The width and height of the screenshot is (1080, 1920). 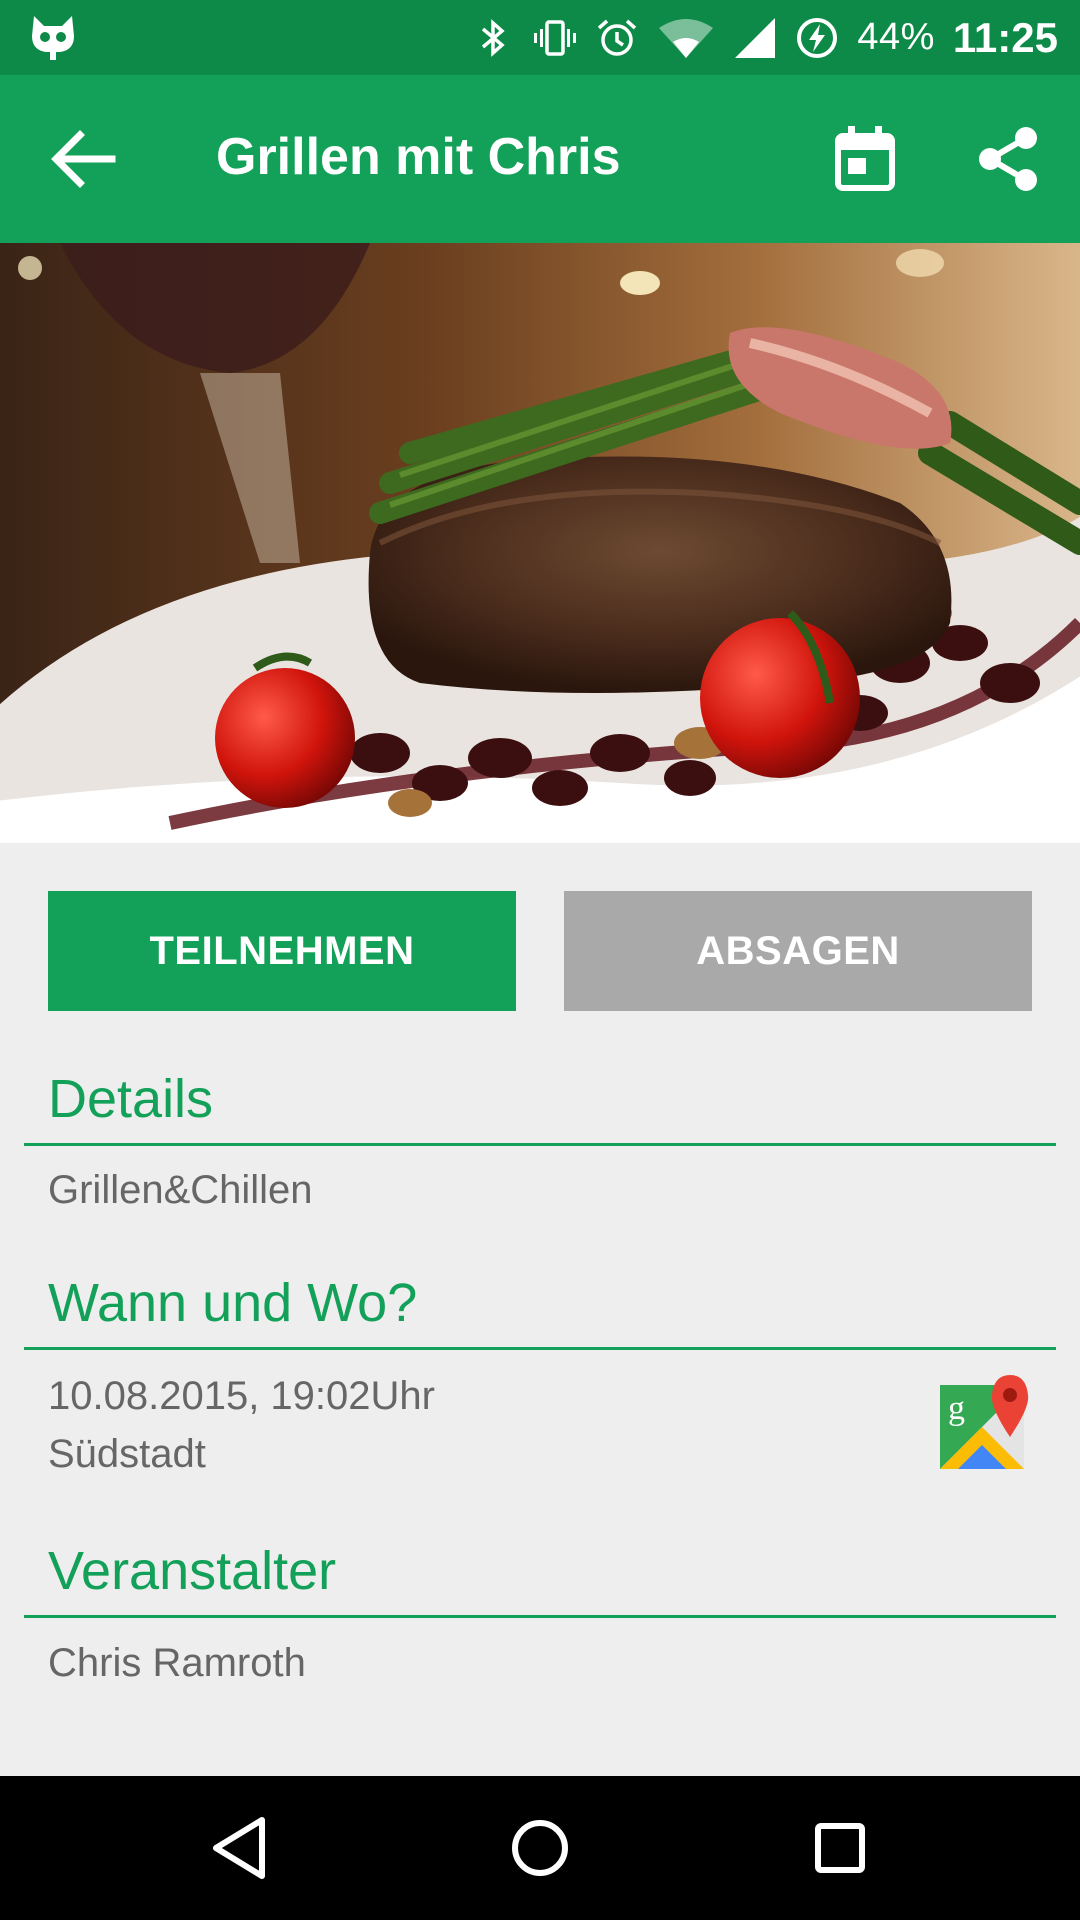 What do you see at coordinates (240, 1848) in the screenshot?
I see `back-triangle-icon` at bounding box center [240, 1848].